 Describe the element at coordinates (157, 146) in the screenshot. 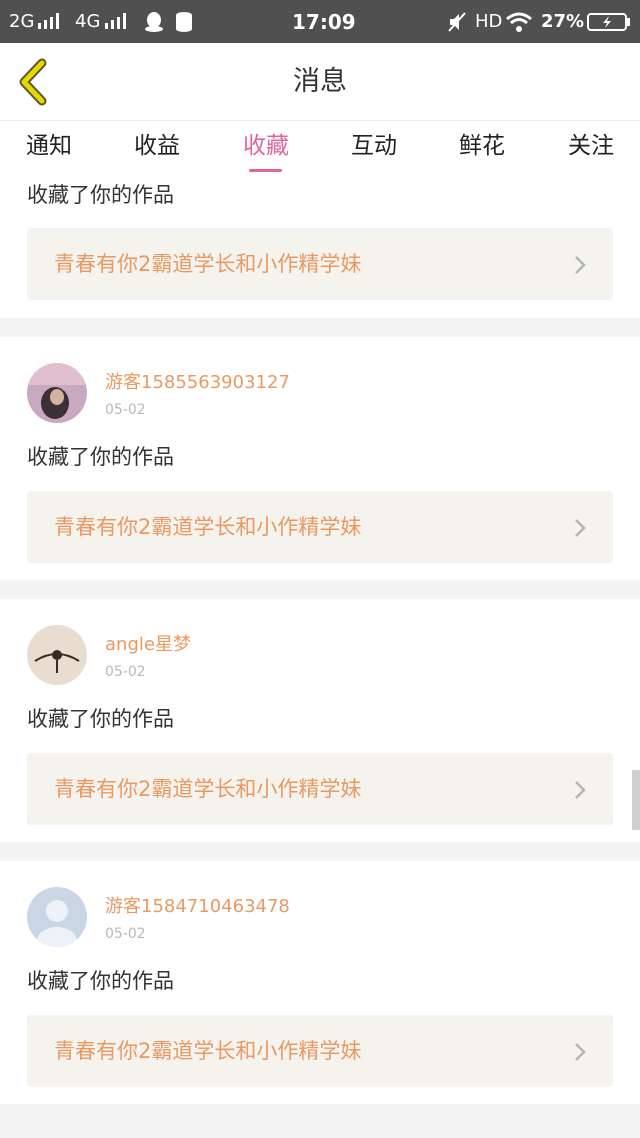

I see `tab-earnings: 收益` at that location.